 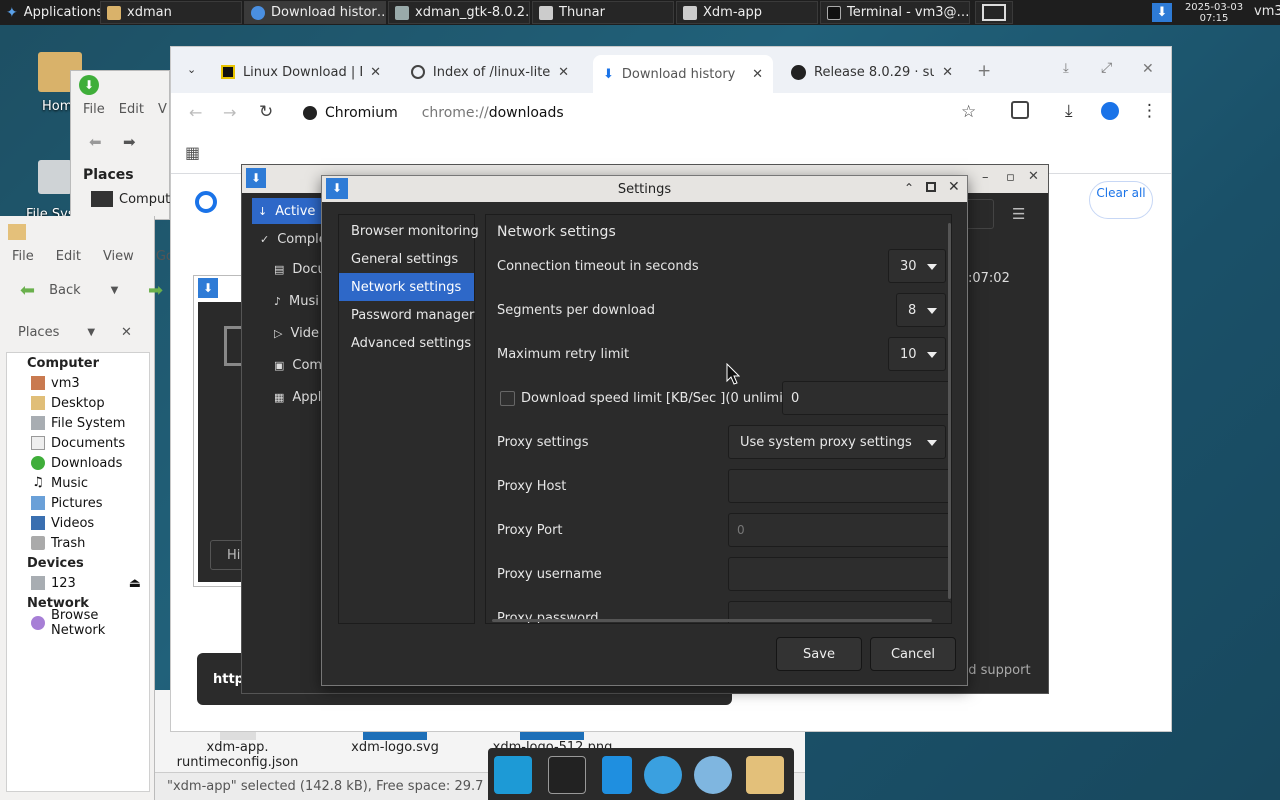 I want to click on hamburger-menu-icon: ☰, so click(x=1018, y=214).